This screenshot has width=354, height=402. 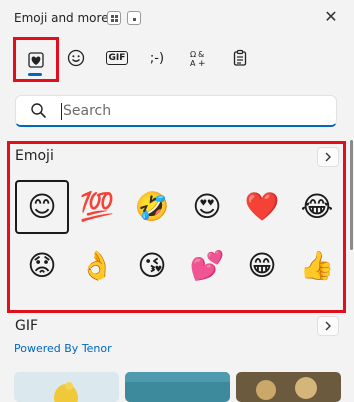 I want to click on smiley-icon, so click(x=76, y=58).